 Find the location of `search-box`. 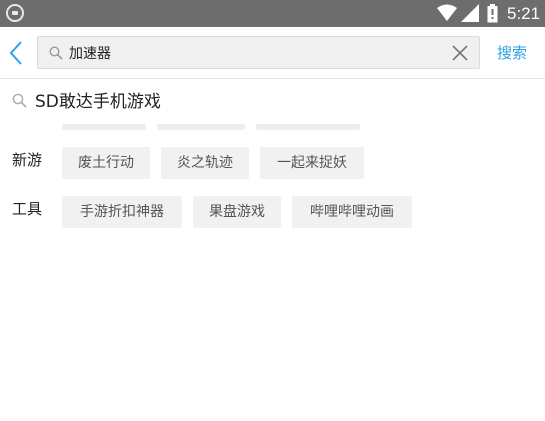

search-box is located at coordinates (258, 52).